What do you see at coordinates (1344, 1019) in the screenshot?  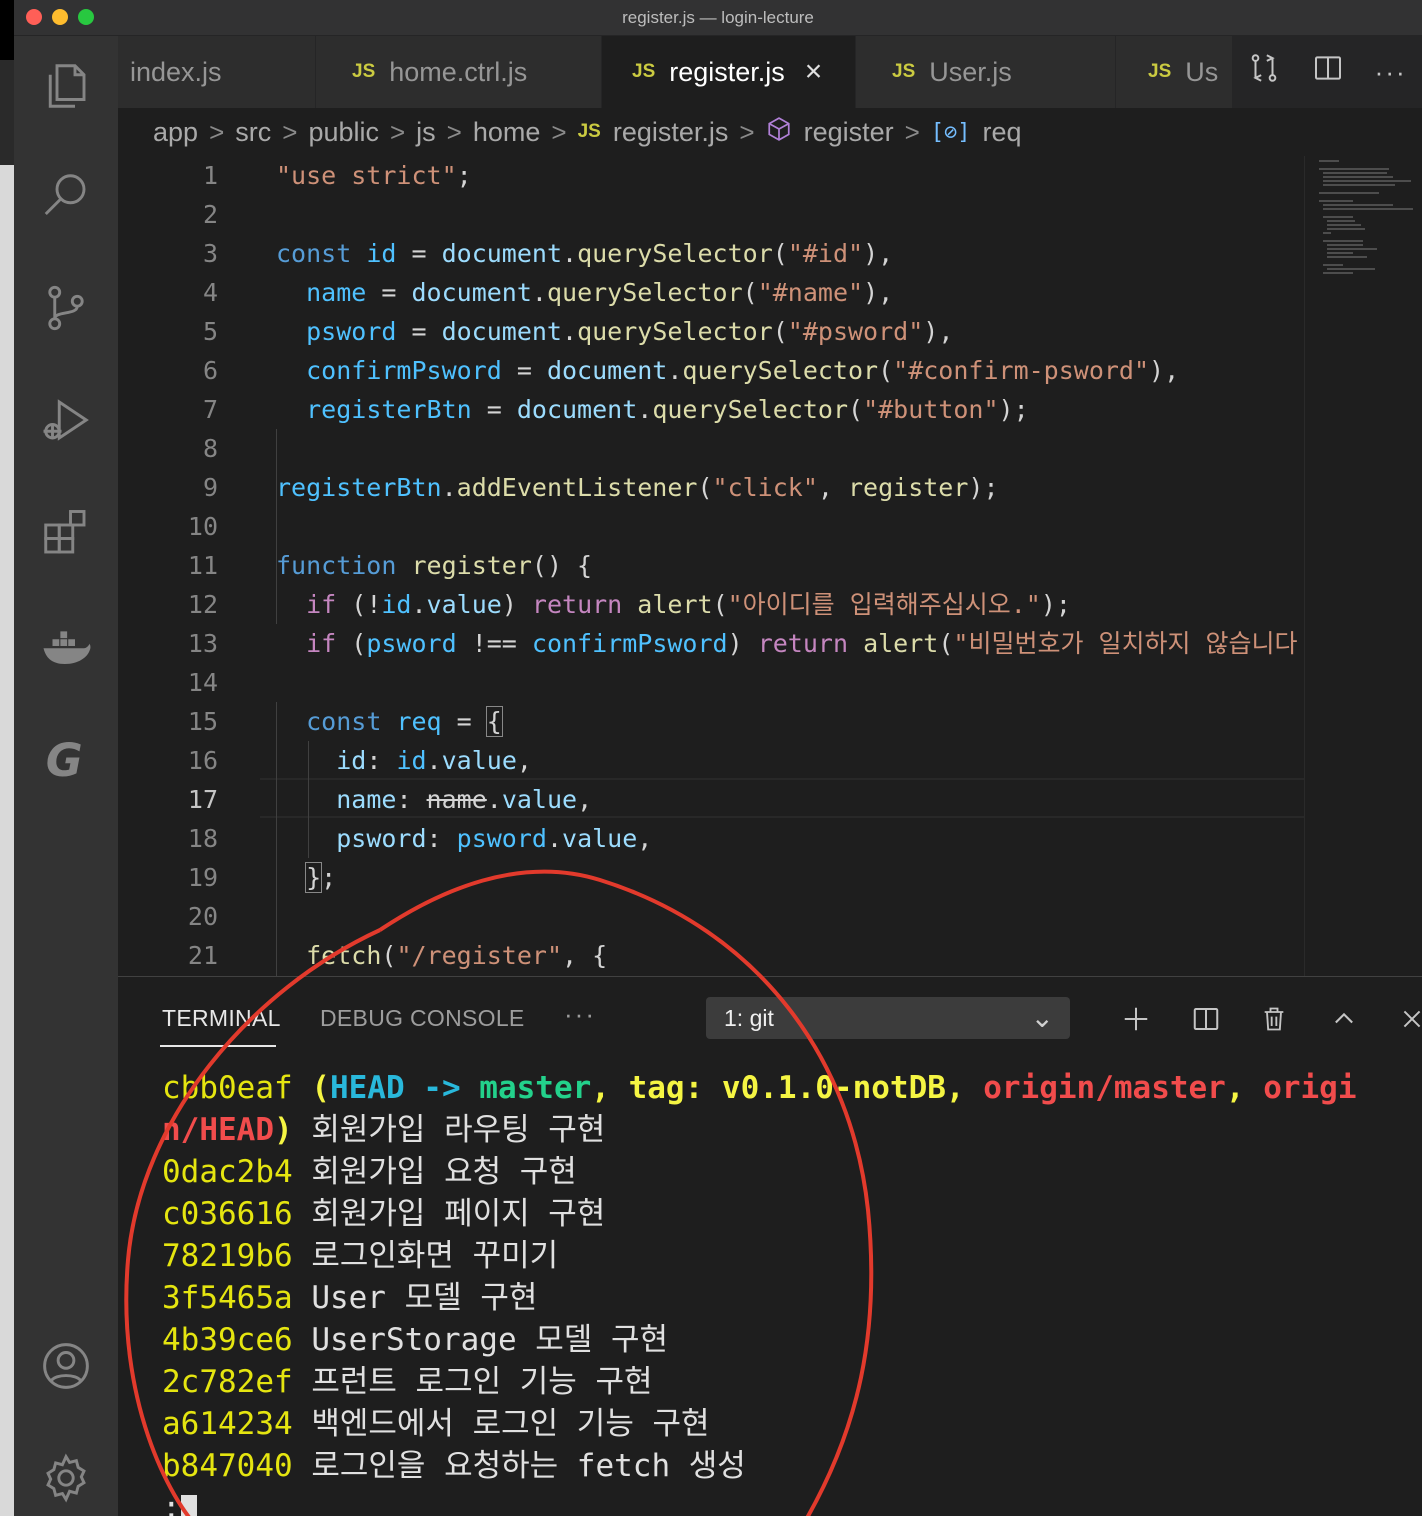 I see `chevron-up-icon` at bounding box center [1344, 1019].